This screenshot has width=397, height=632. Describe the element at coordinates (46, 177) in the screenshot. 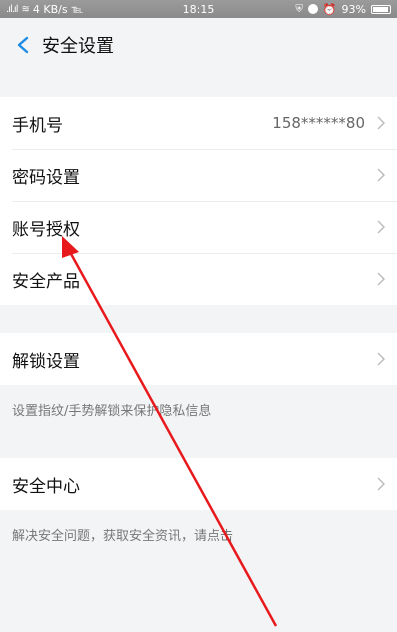

I see `password-label: 密码设置` at that location.